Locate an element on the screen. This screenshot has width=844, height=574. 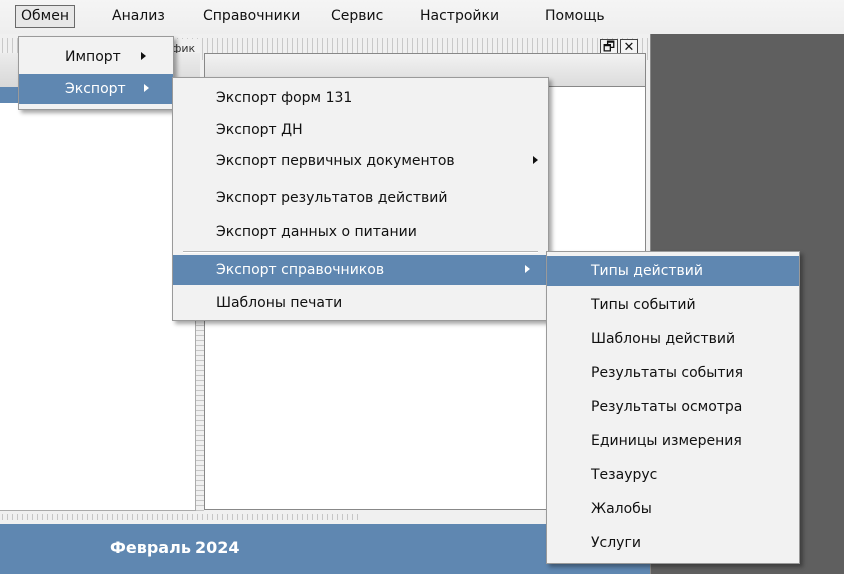
menu-service: Сервис is located at coordinates (357, 16).